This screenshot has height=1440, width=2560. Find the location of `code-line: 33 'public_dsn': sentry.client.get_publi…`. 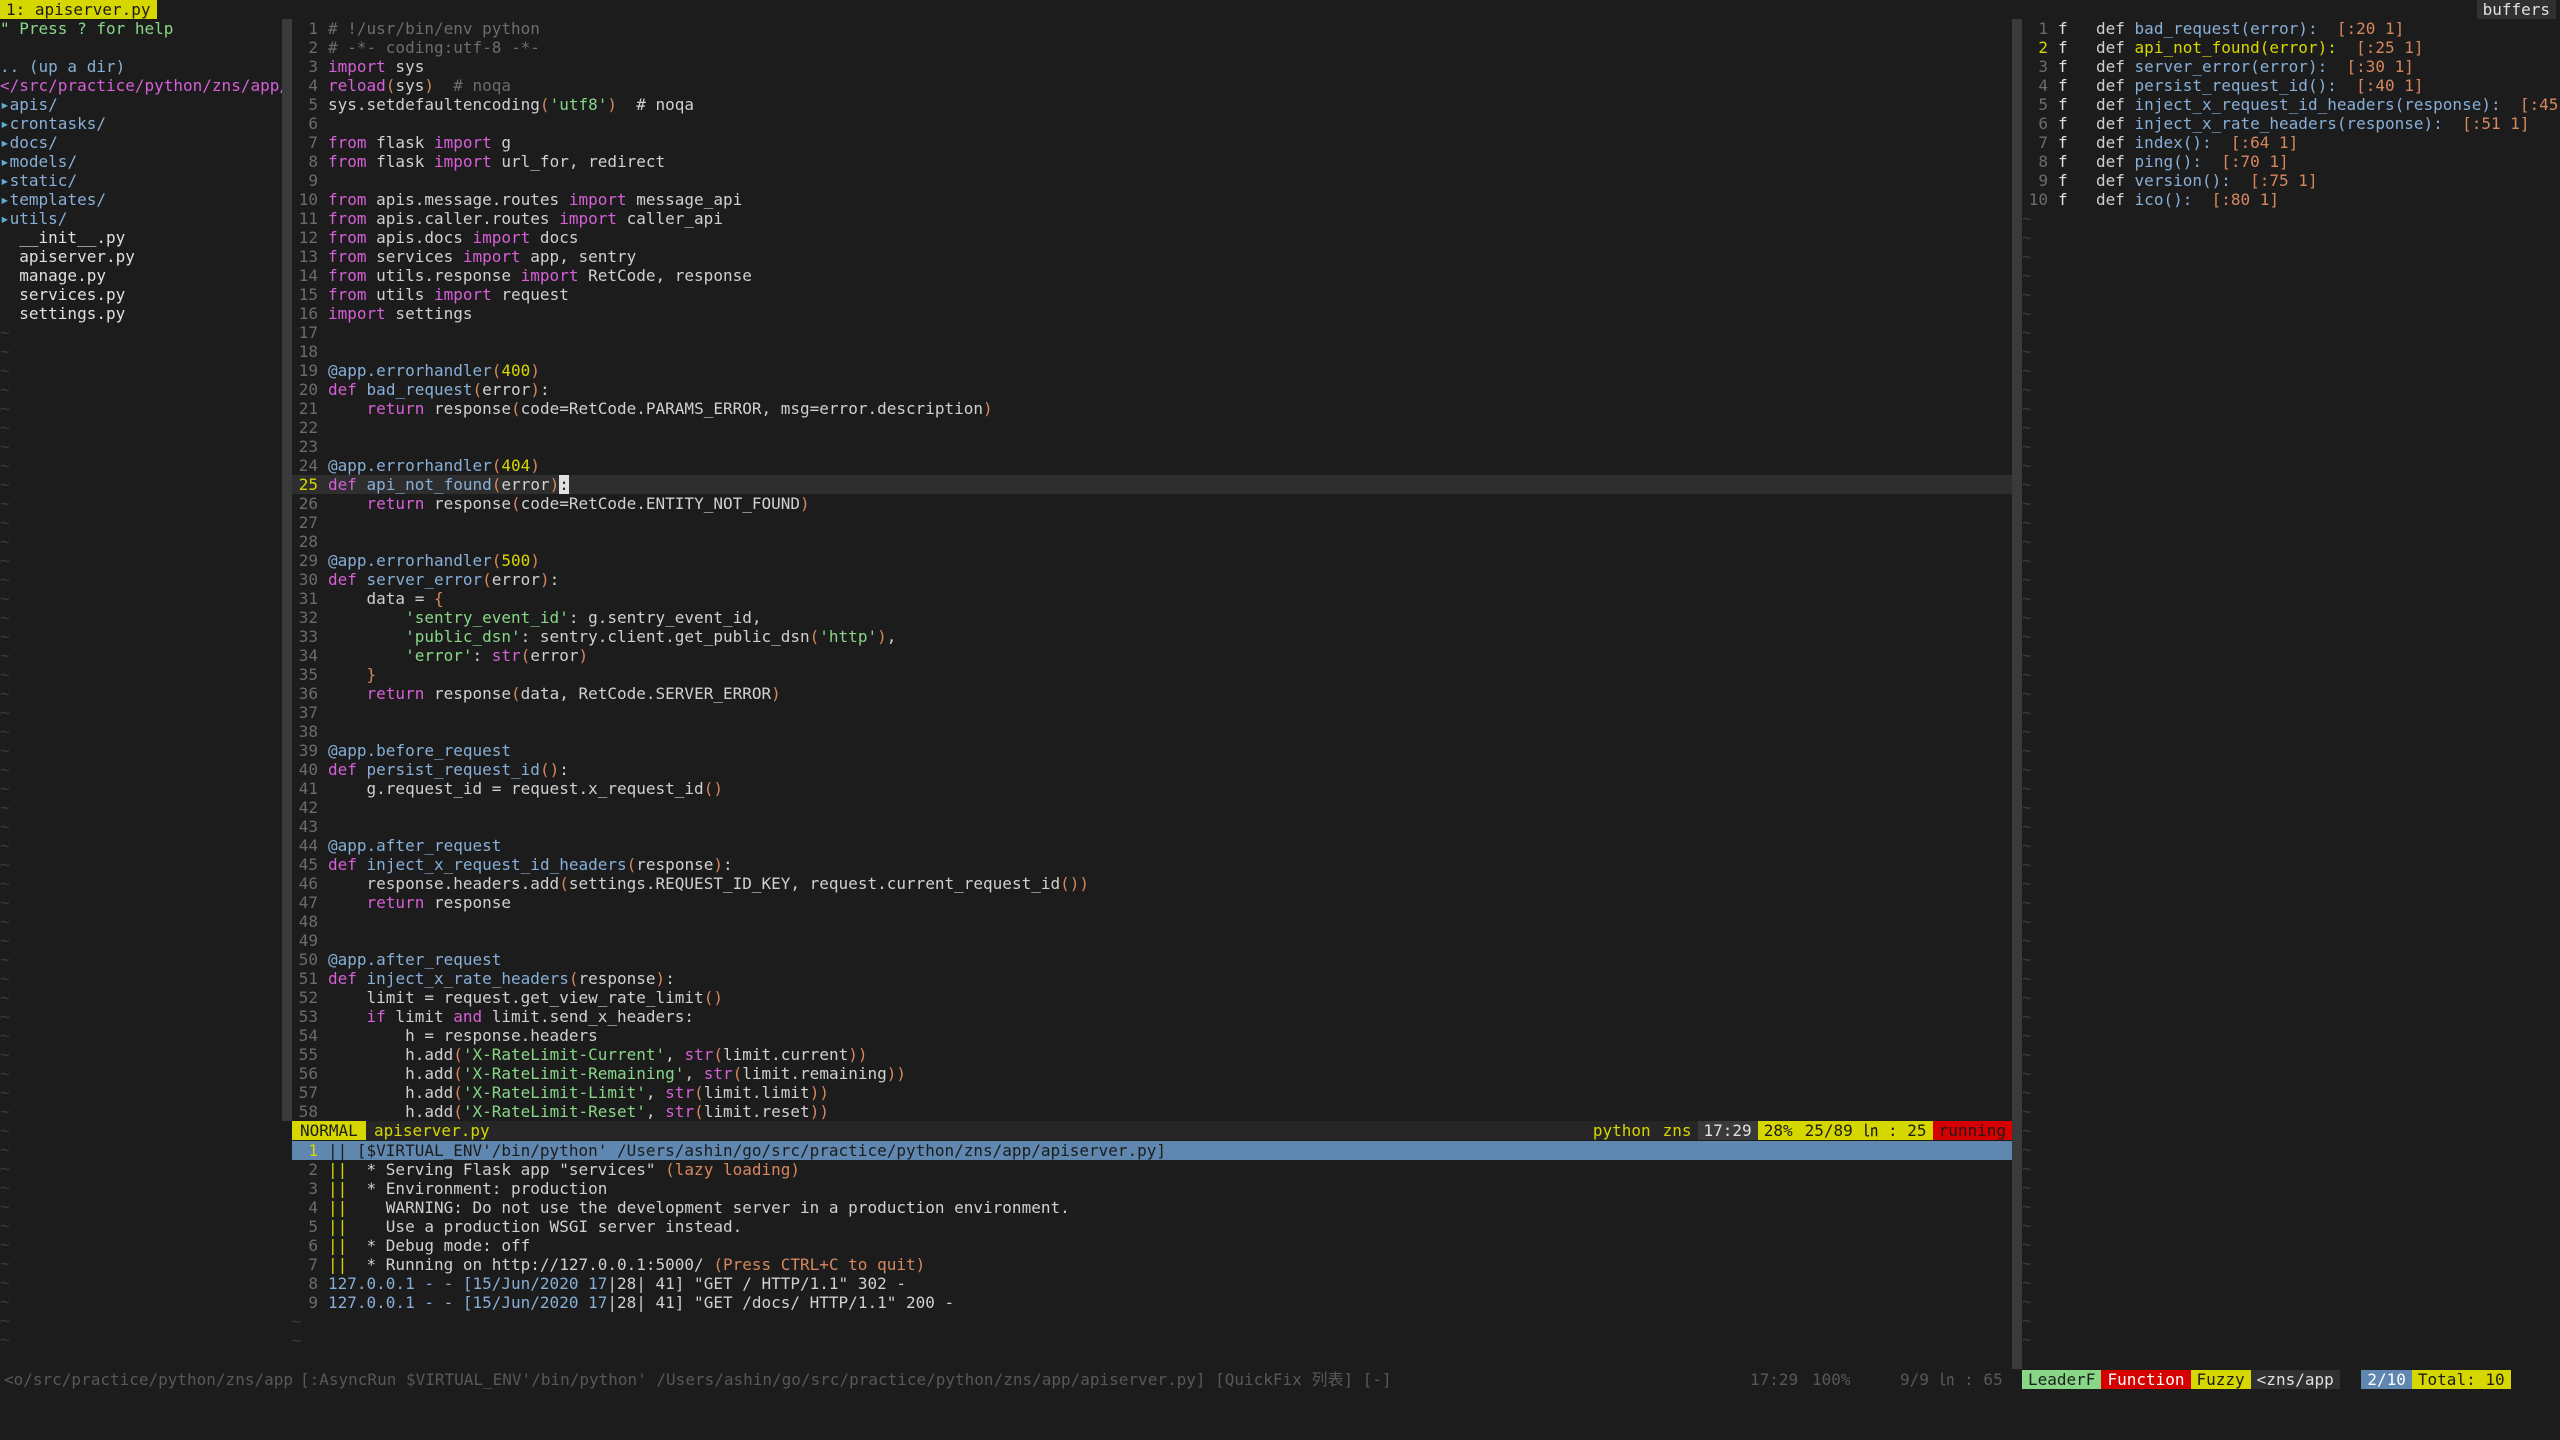

code-line: 33 'public_dsn': sentry.client.get_publi… is located at coordinates (1152, 636).